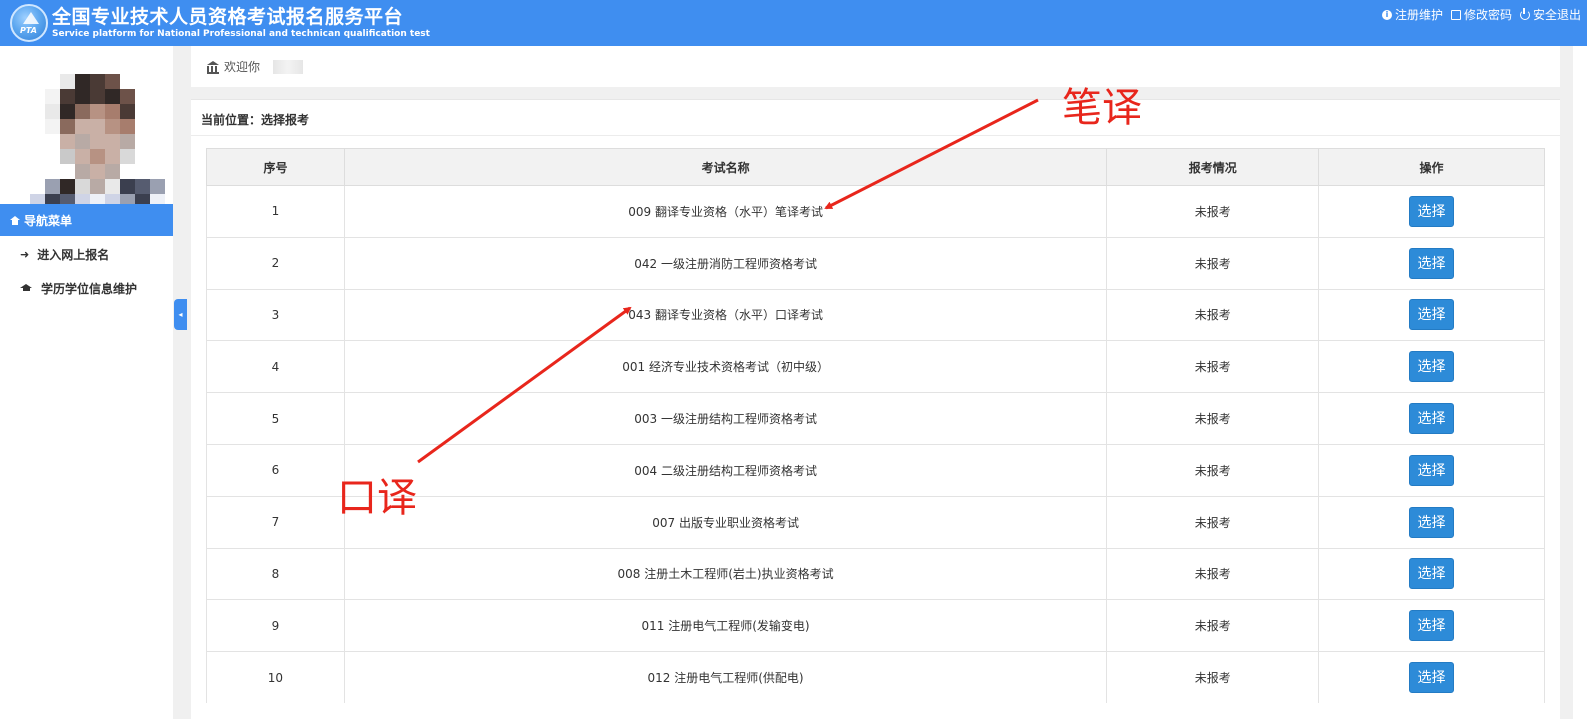 This screenshot has height=719, width=1587. I want to click on sidebar-collapse-toggle: ◂, so click(180, 314).